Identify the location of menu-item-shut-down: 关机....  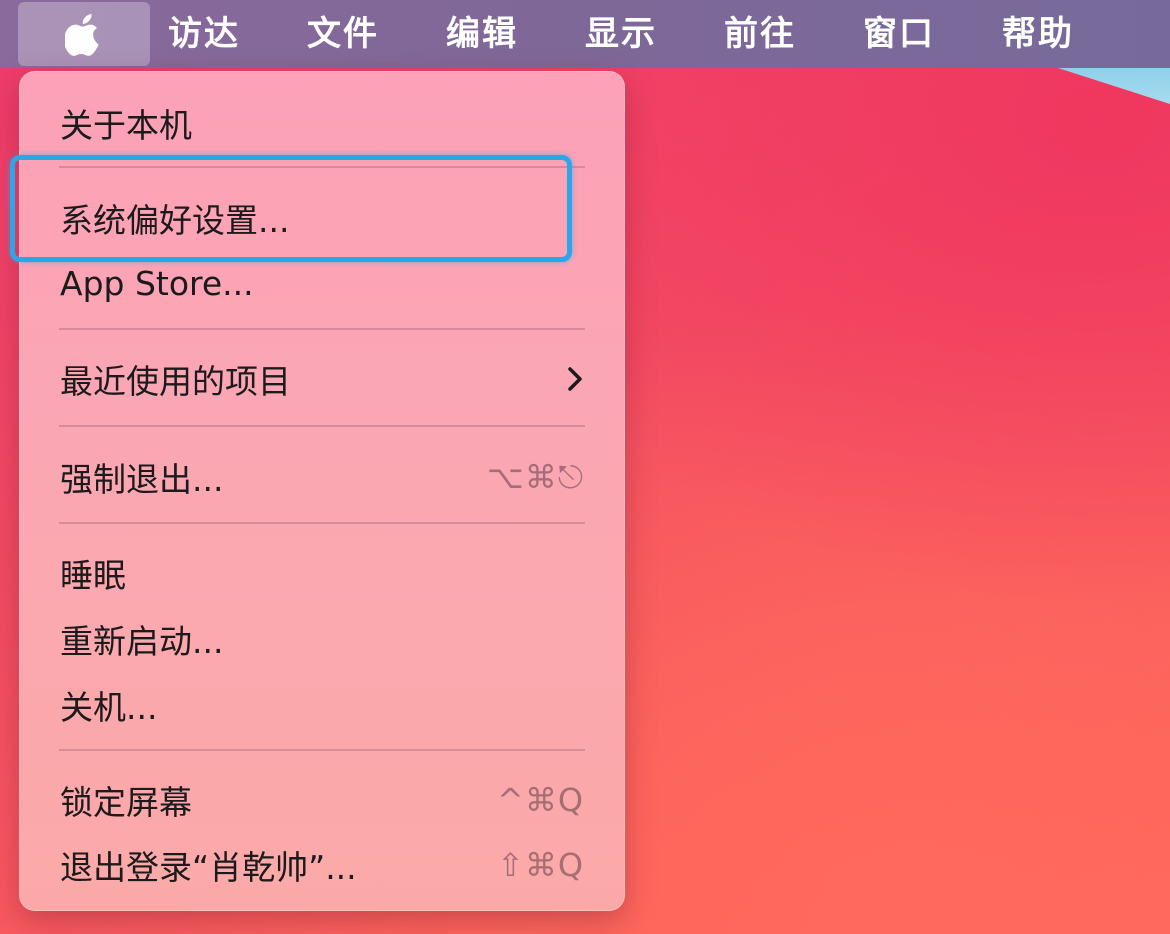
(322, 705).